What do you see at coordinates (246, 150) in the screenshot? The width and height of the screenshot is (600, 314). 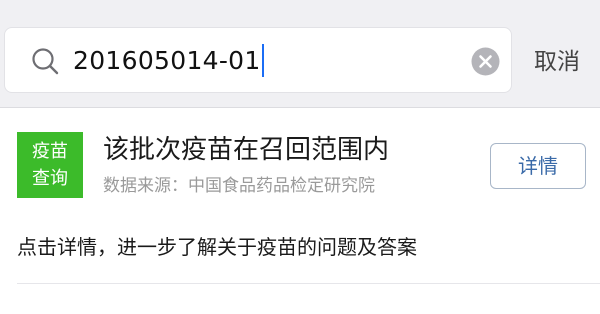 I see `result-title: 该批次疫苗在召回范围内` at bounding box center [246, 150].